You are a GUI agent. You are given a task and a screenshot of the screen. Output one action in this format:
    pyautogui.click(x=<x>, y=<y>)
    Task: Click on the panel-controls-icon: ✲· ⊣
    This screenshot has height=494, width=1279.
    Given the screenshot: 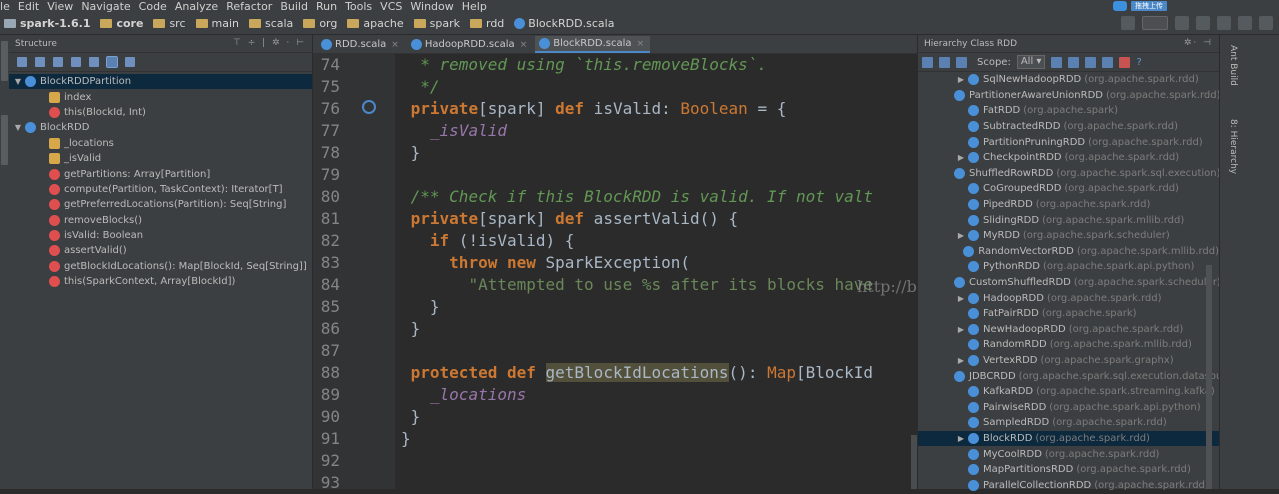 What is the action you would take?
    pyautogui.click(x=1198, y=43)
    